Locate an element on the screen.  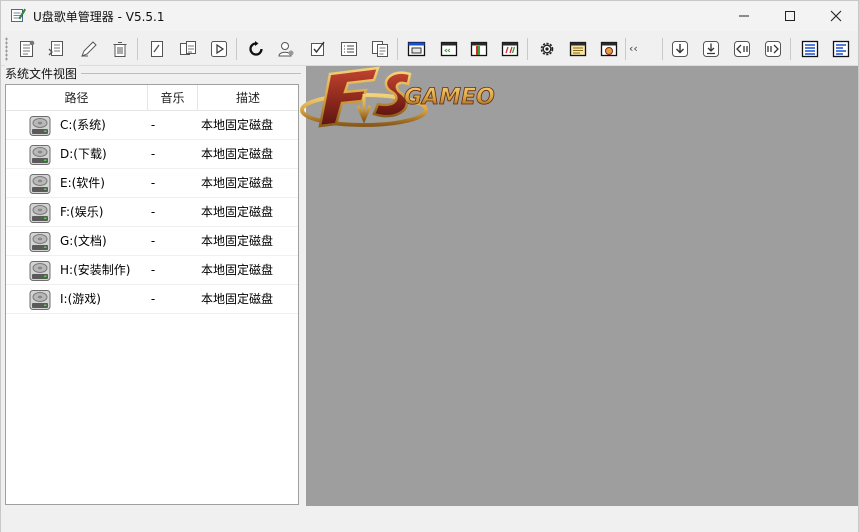
close-icon is located at coordinates (836, 16).